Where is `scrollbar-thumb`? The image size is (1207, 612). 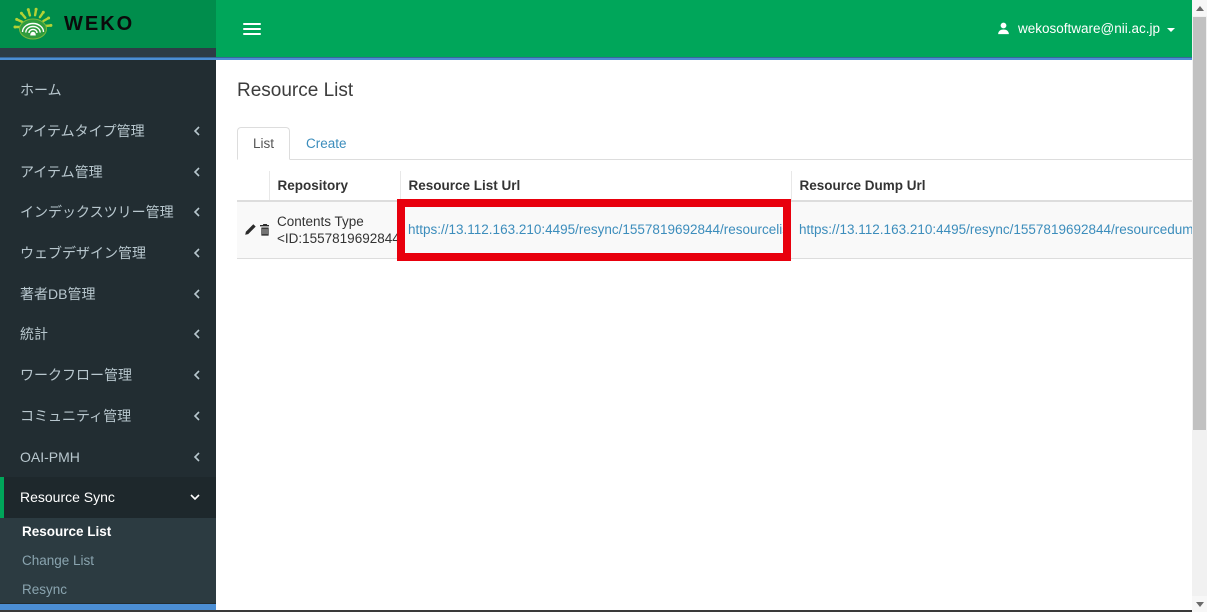
scrollbar-thumb is located at coordinates (1199, 223).